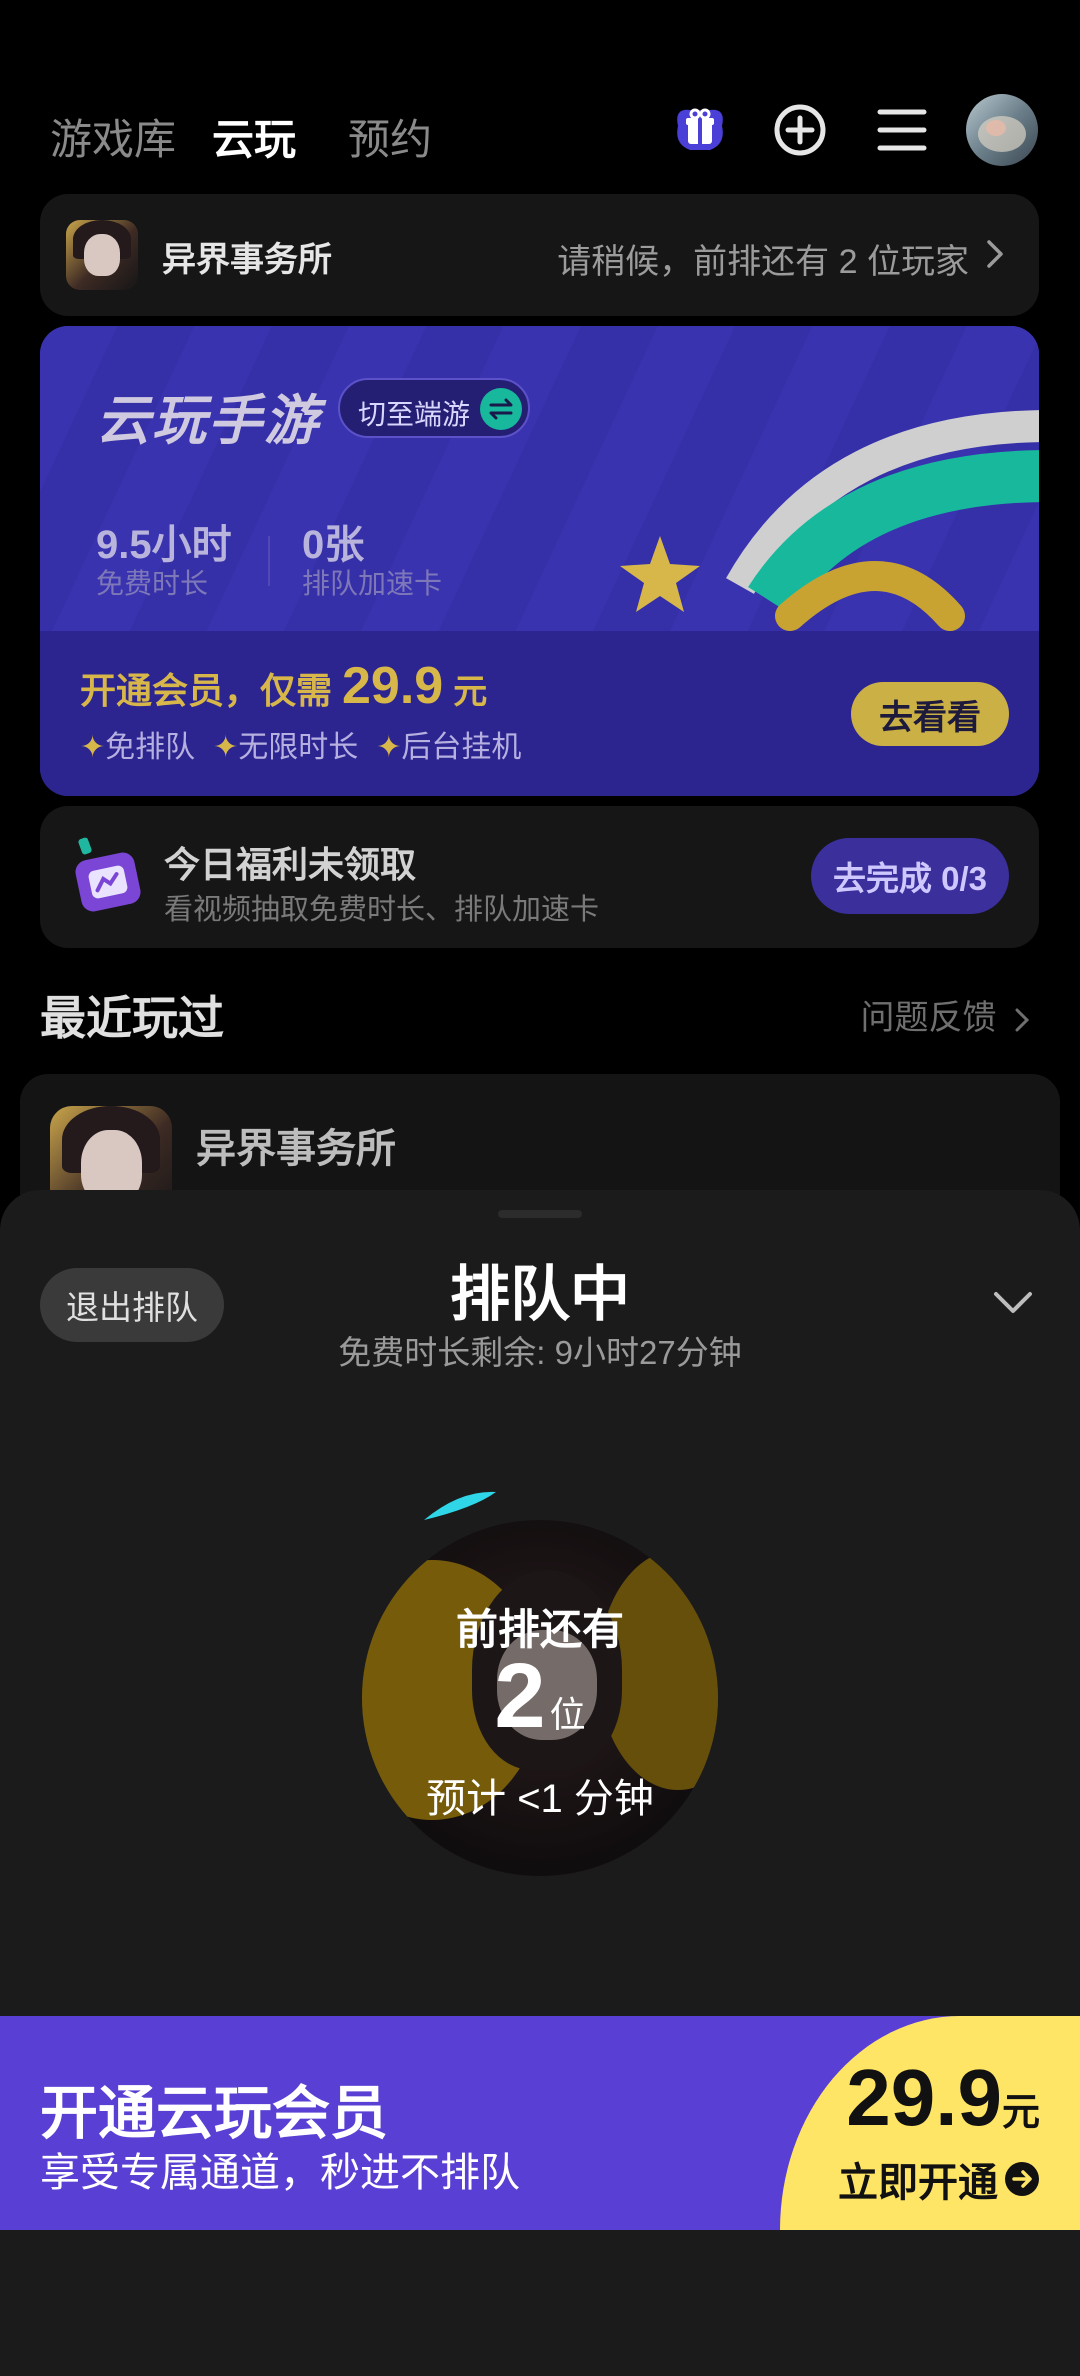 The image size is (1080, 2376). Describe the element at coordinates (700, 130) in the screenshot. I see `gift-icon` at that location.